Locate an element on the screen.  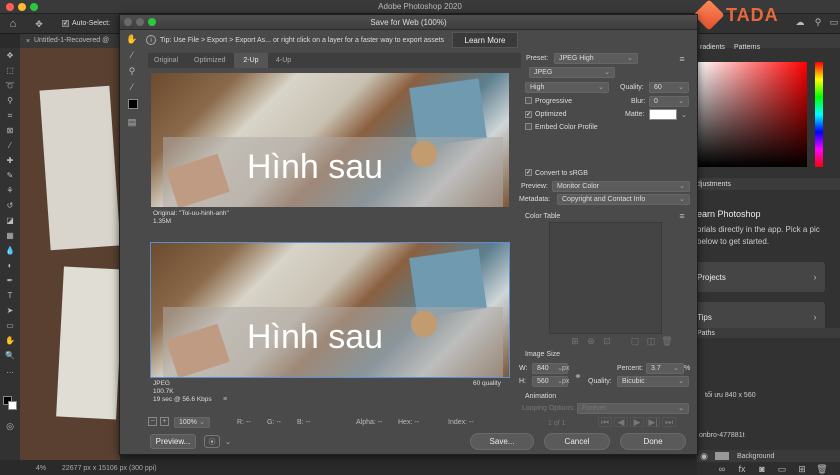
path-select-icon: ➤ is located at coordinates (10, 311).